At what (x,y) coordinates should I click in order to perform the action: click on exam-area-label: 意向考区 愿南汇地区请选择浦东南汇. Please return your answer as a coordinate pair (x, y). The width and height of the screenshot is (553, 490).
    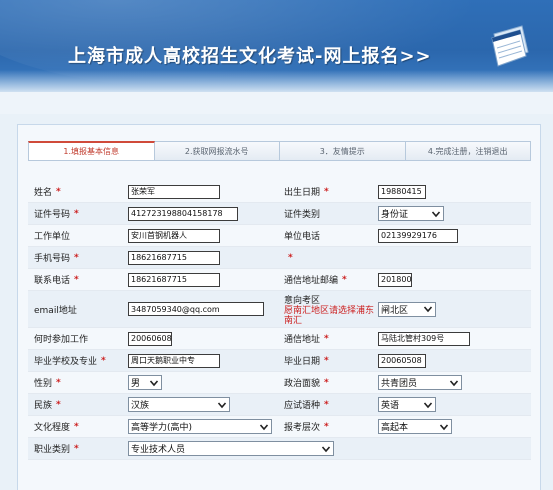
    Looking at the image, I should click on (329, 310).